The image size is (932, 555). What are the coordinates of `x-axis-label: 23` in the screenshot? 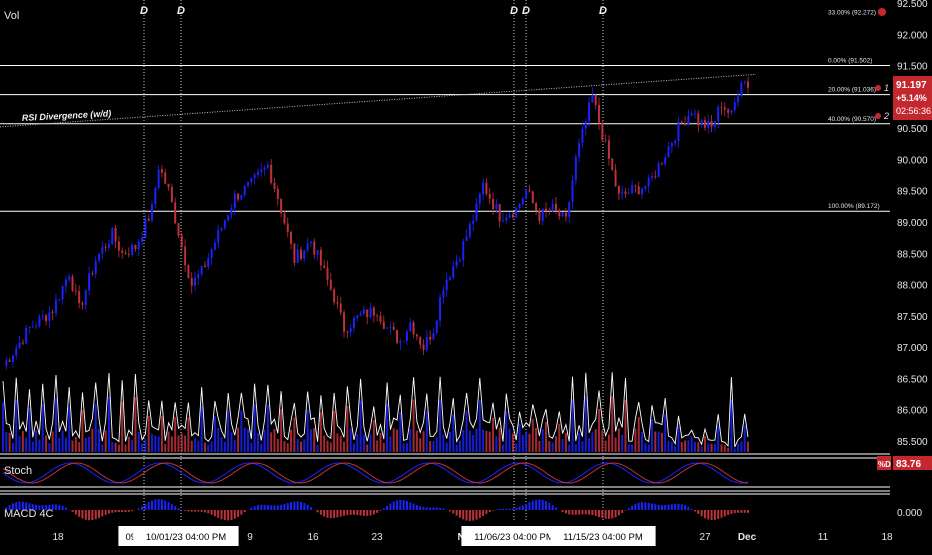 It's located at (377, 537).